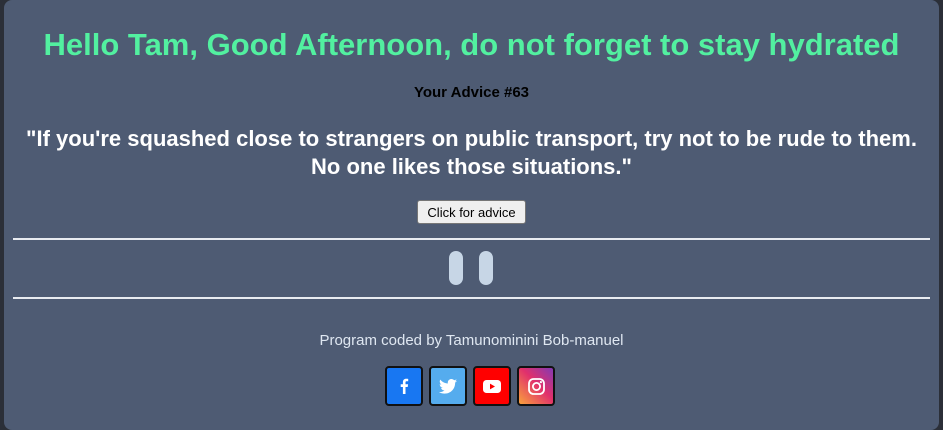  What do you see at coordinates (472, 268) in the screenshot?
I see `pause-button` at bounding box center [472, 268].